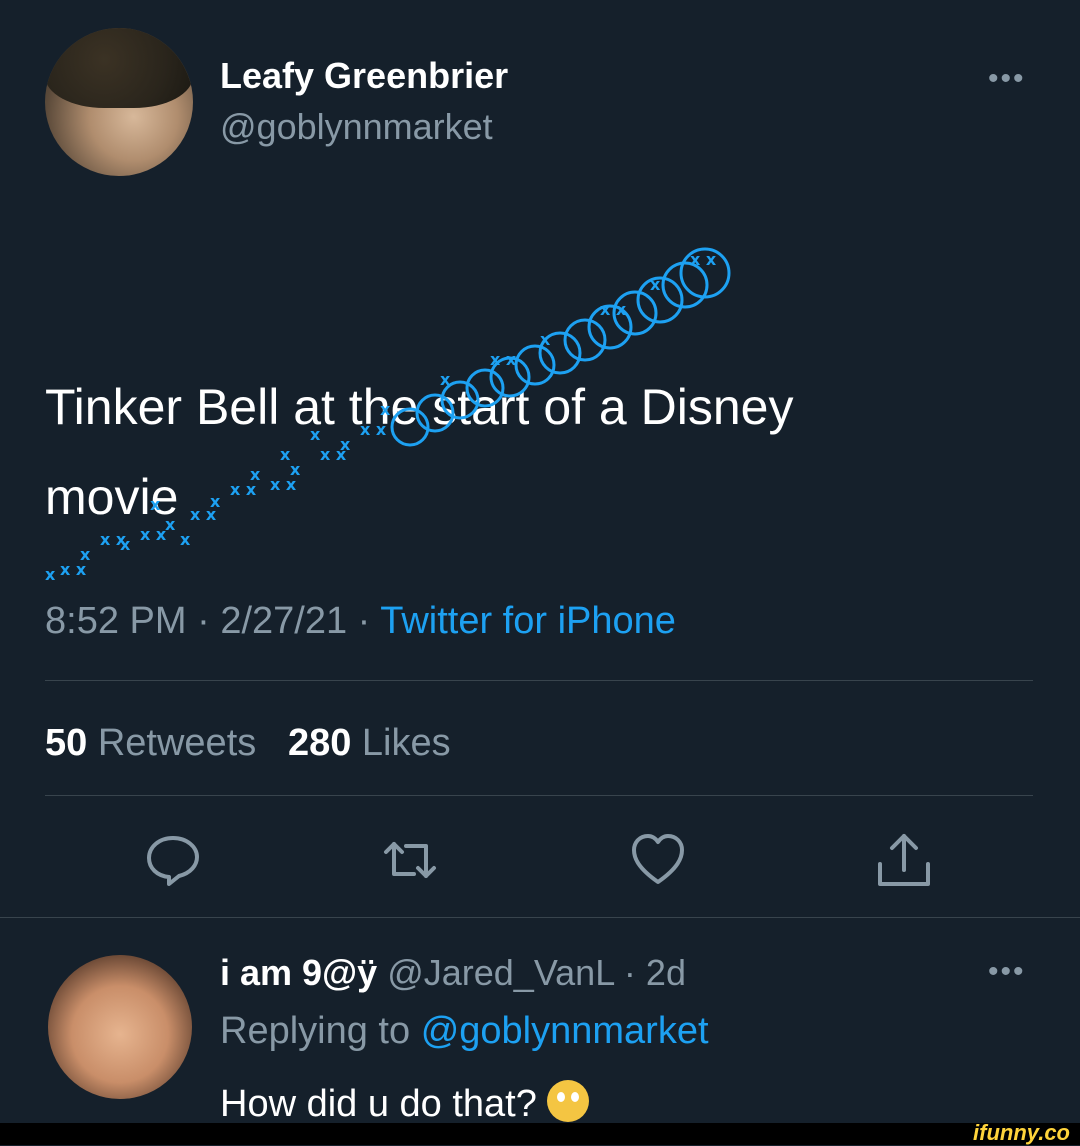 This screenshot has width=1080, height=1146. I want to click on reply-text: How did u do that?, so click(404, 1103).